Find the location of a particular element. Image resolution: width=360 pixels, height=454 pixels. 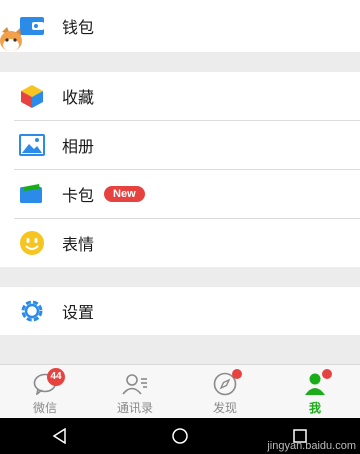

wallet-section: 钱包 is located at coordinates (180, 26).